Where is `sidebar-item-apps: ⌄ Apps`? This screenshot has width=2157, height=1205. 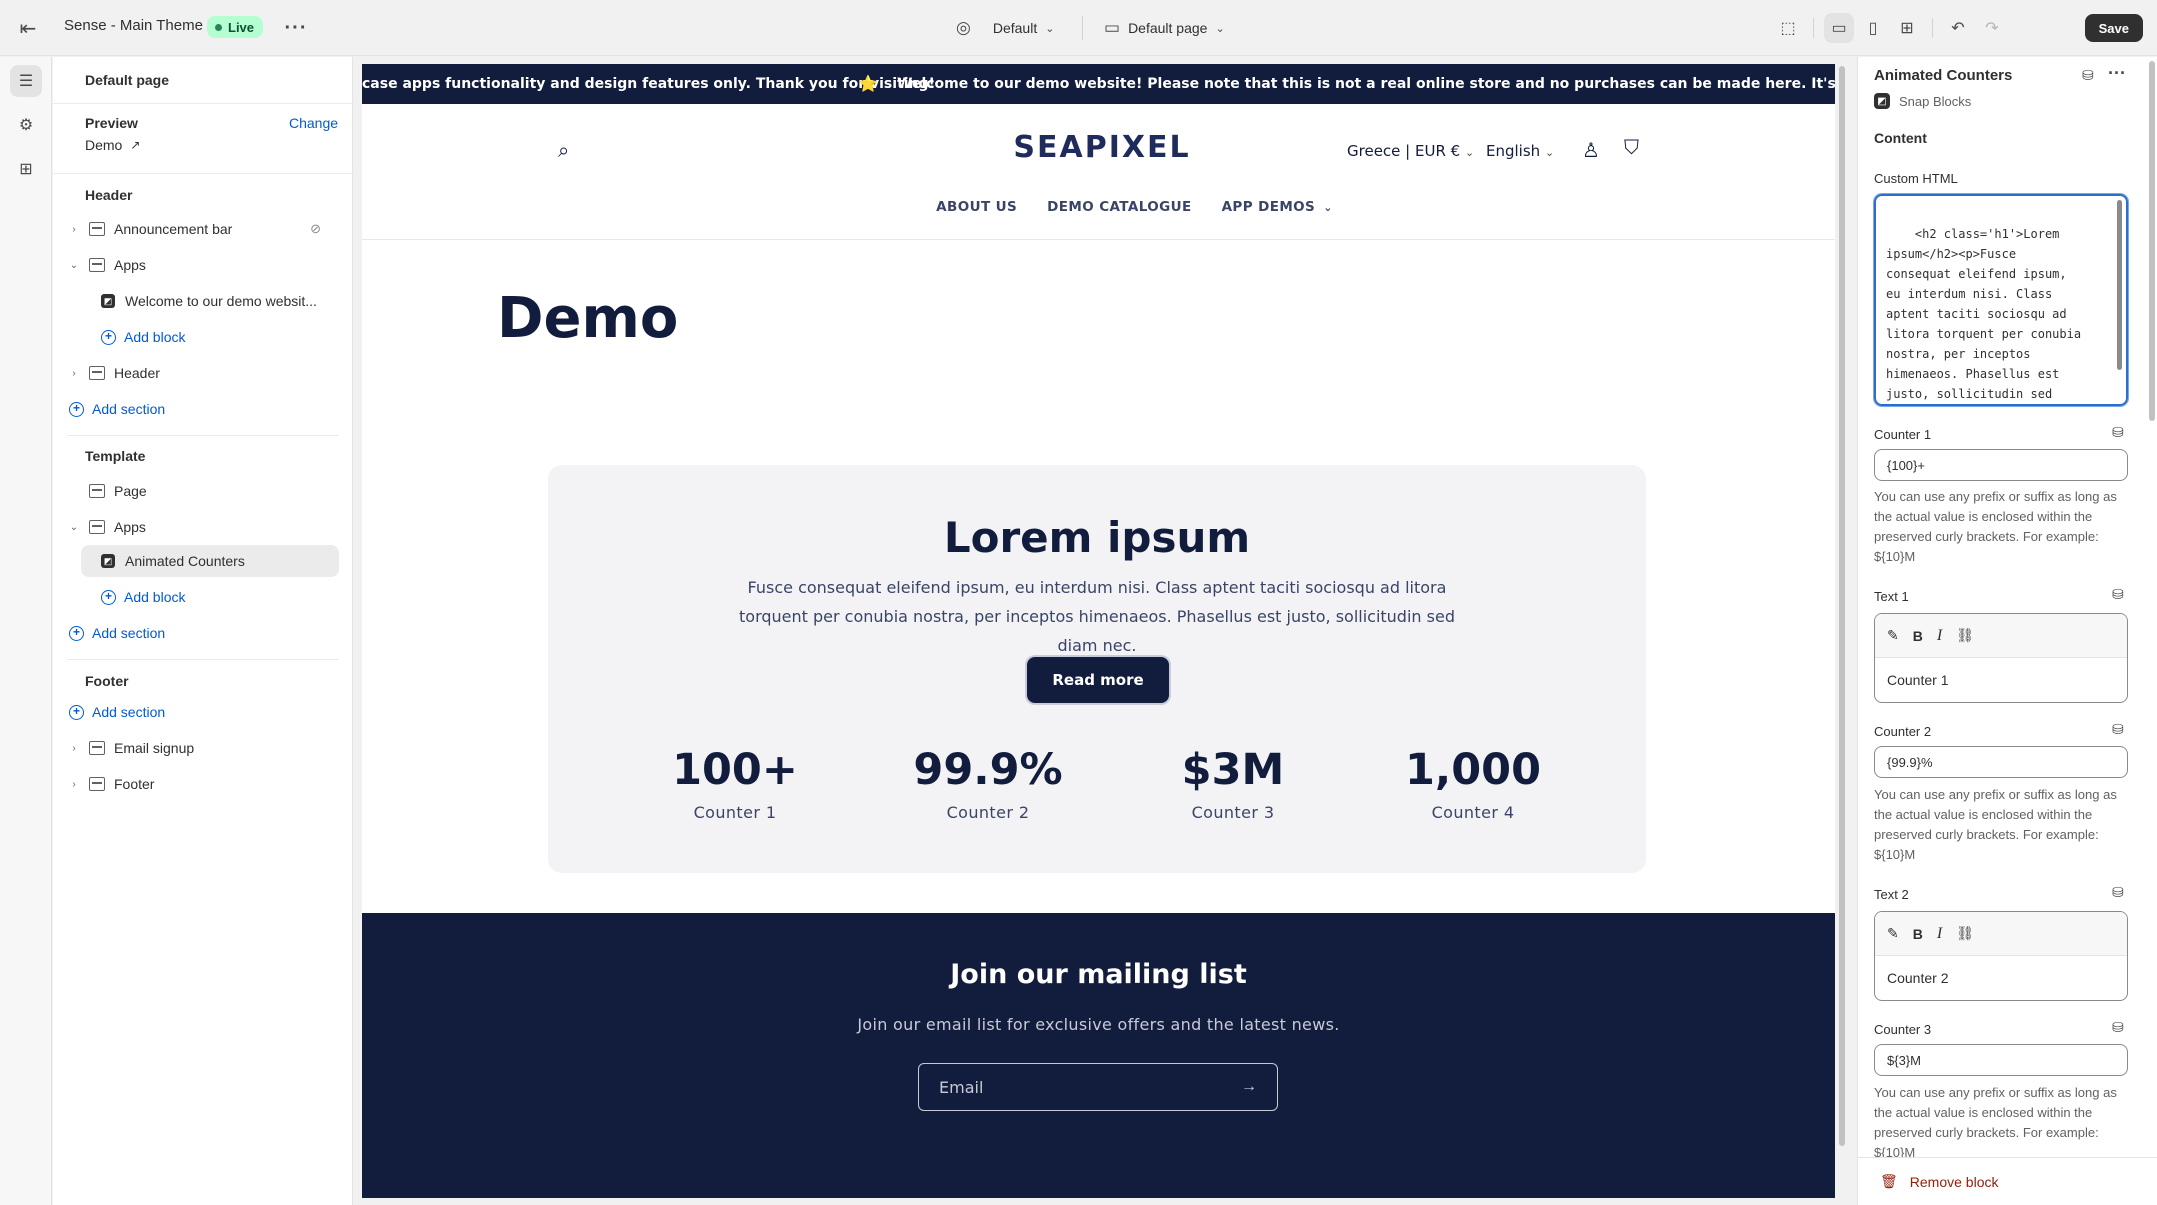 sidebar-item-apps: ⌄ Apps is located at coordinates (203, 265).